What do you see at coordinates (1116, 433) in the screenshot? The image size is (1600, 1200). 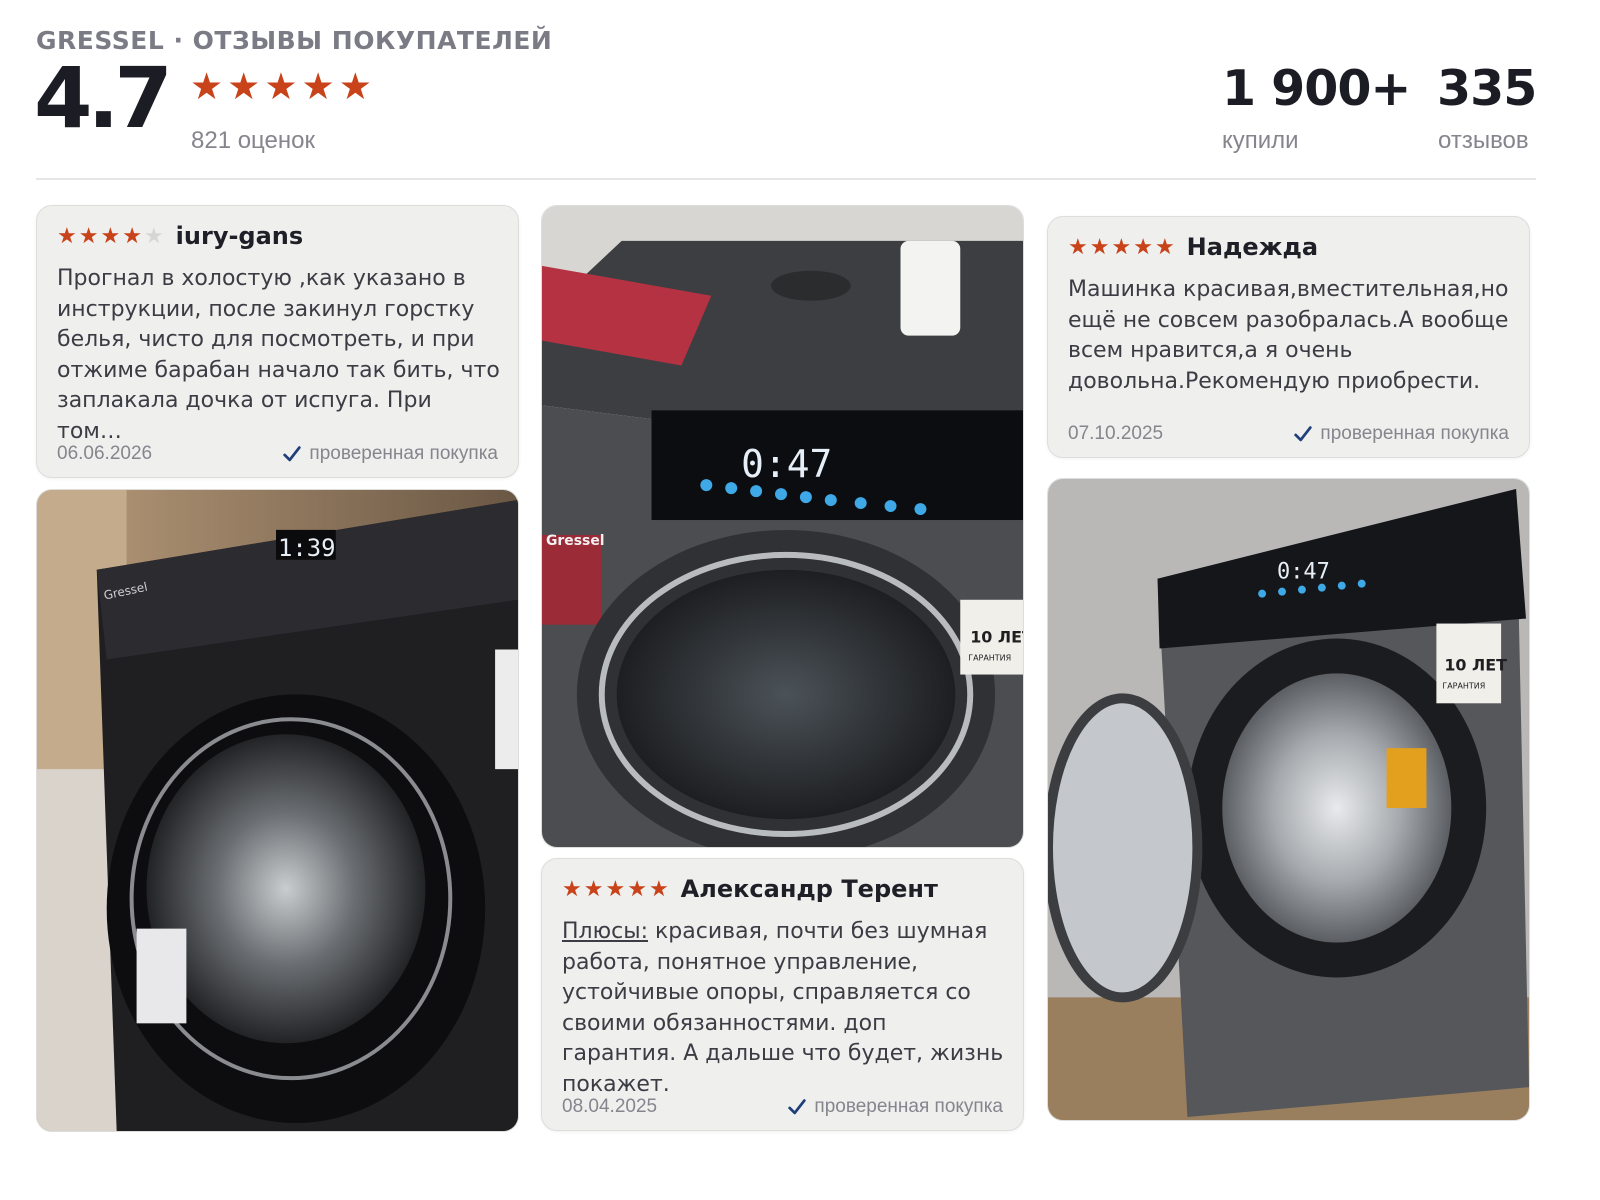 I see `review-date: 07.10.2025` at bounding box center [1116, 433].